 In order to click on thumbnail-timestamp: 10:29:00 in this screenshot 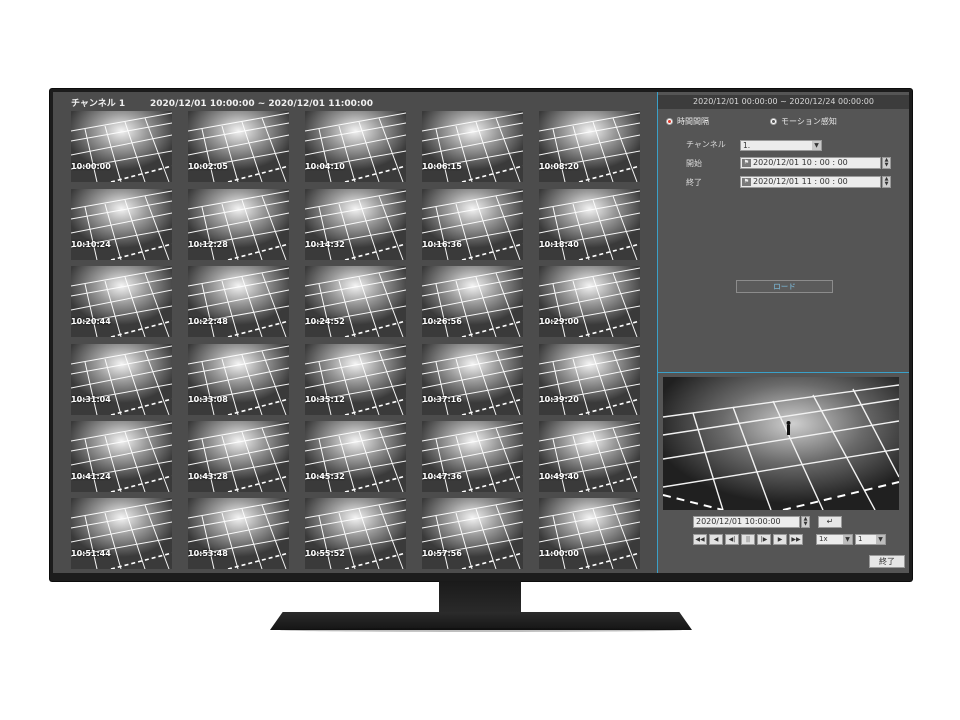, I will do `click(559, 321)`.